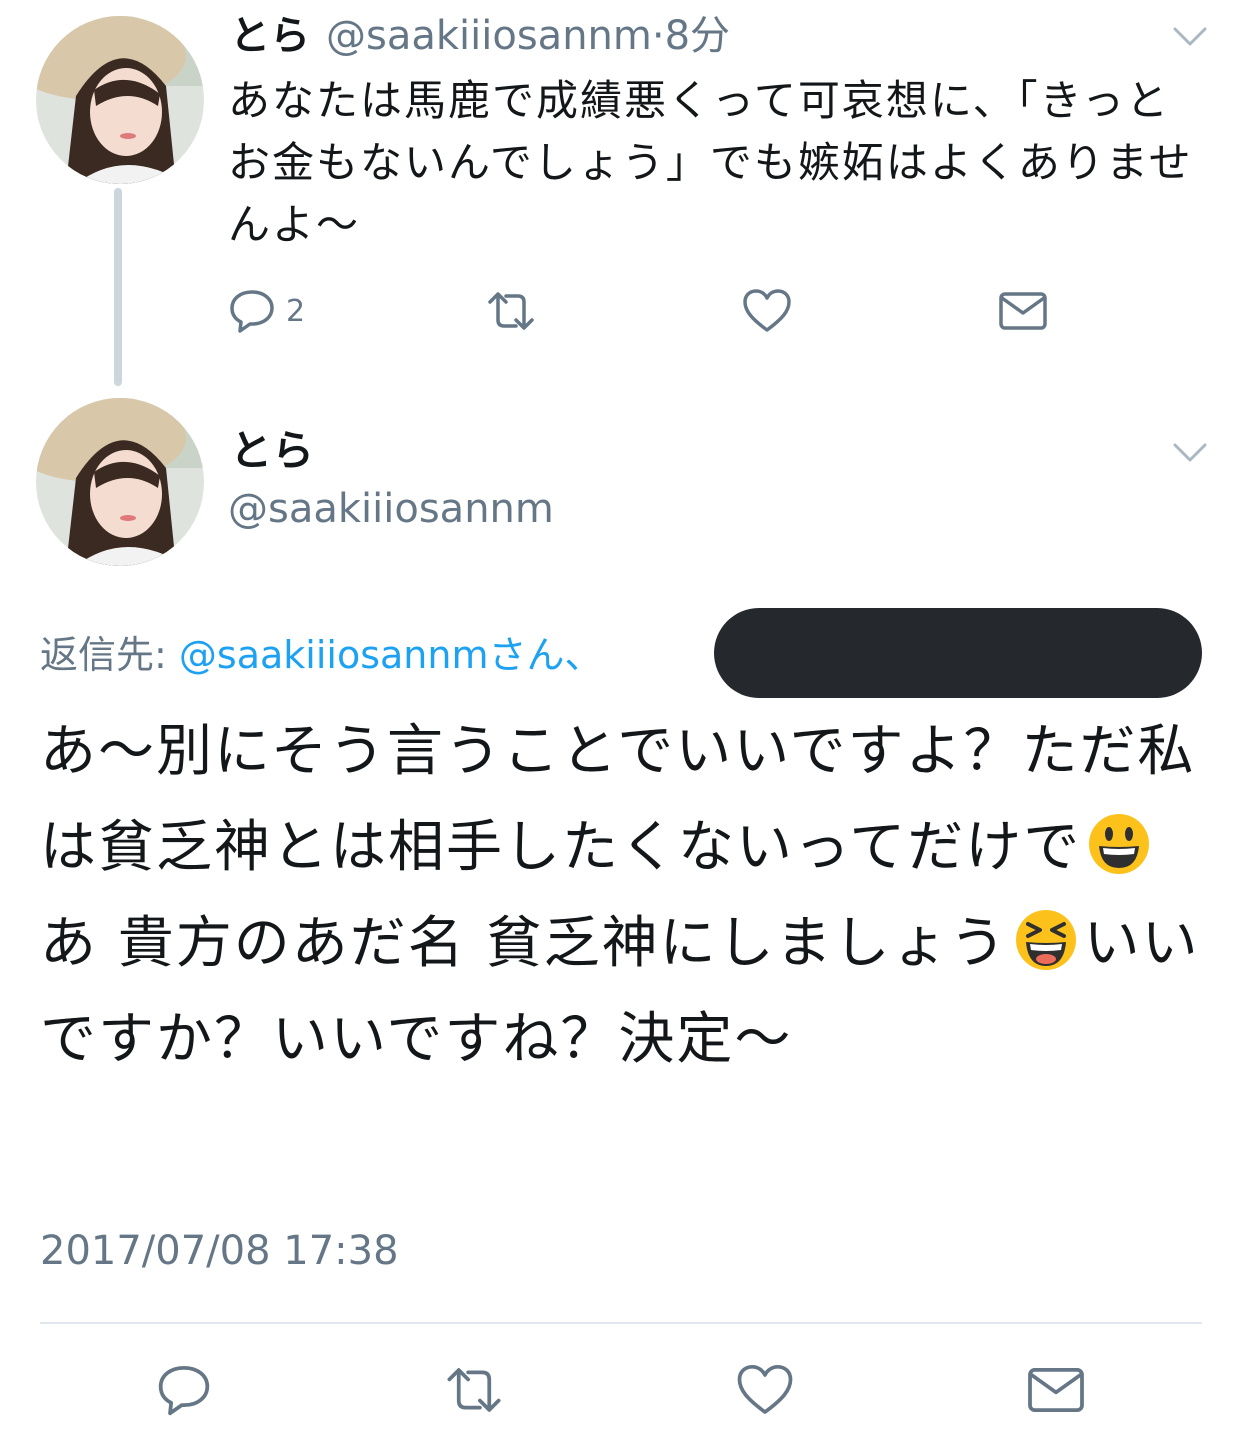  I want to click on reply-to-label: 返信先:, so click(109, 655).